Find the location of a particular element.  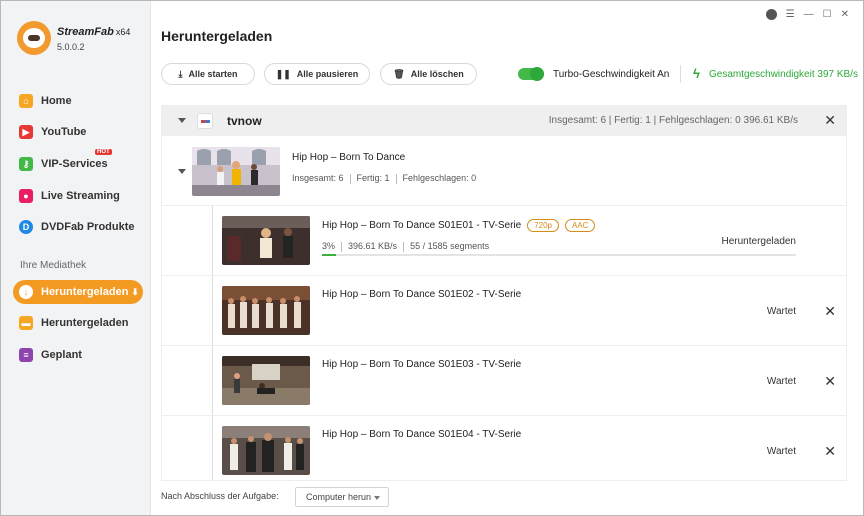

home-icon: ⌂ is located at coordinates (26, 101).